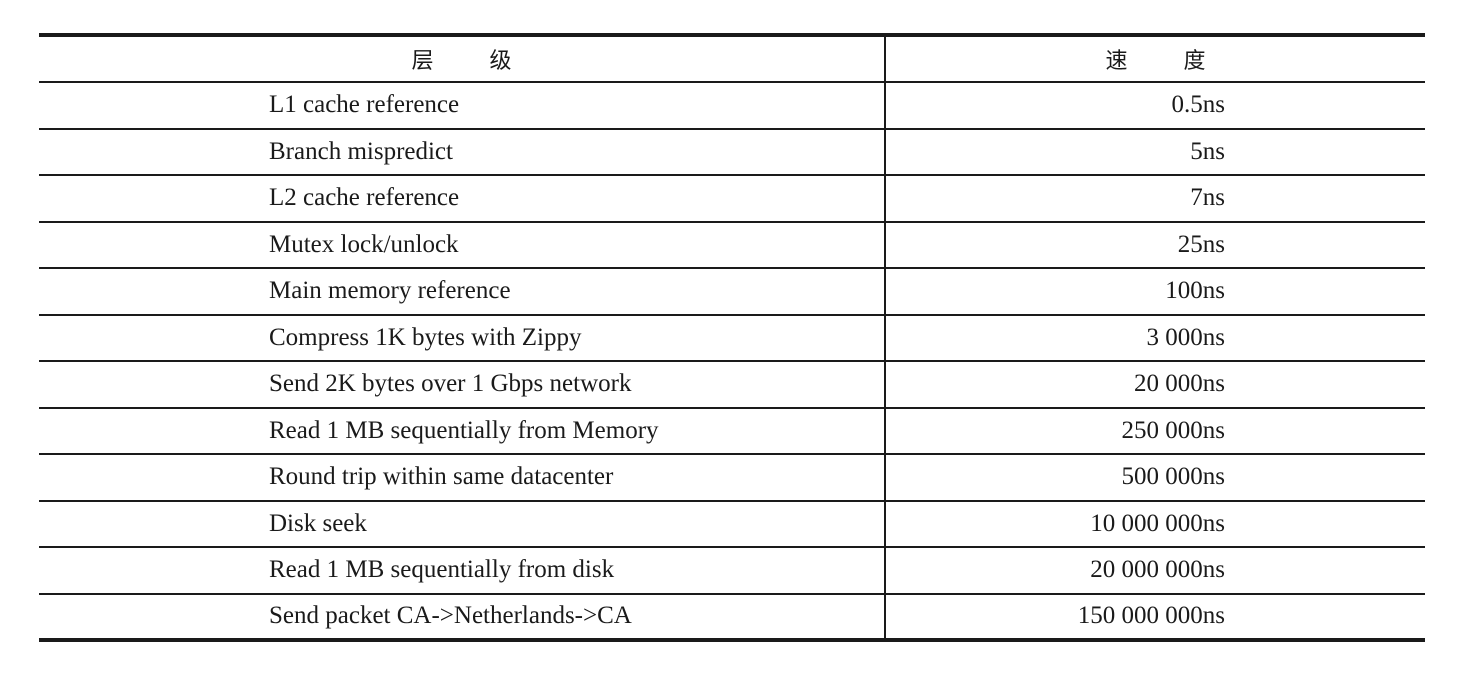 This screenshot has height=700, width=1472. Describe the element at coordinates (500, 61) in the screenshot. I see `header-char: 级` at that location.